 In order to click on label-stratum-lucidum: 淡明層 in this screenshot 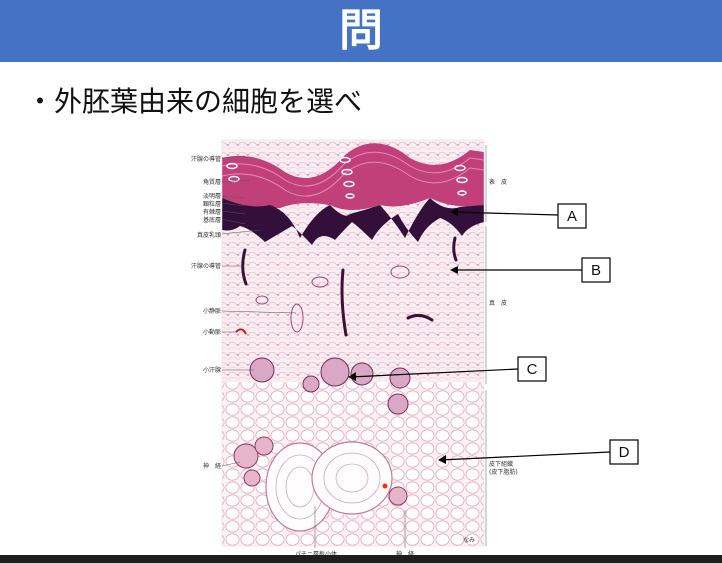, I will do `click(212, 196)`.